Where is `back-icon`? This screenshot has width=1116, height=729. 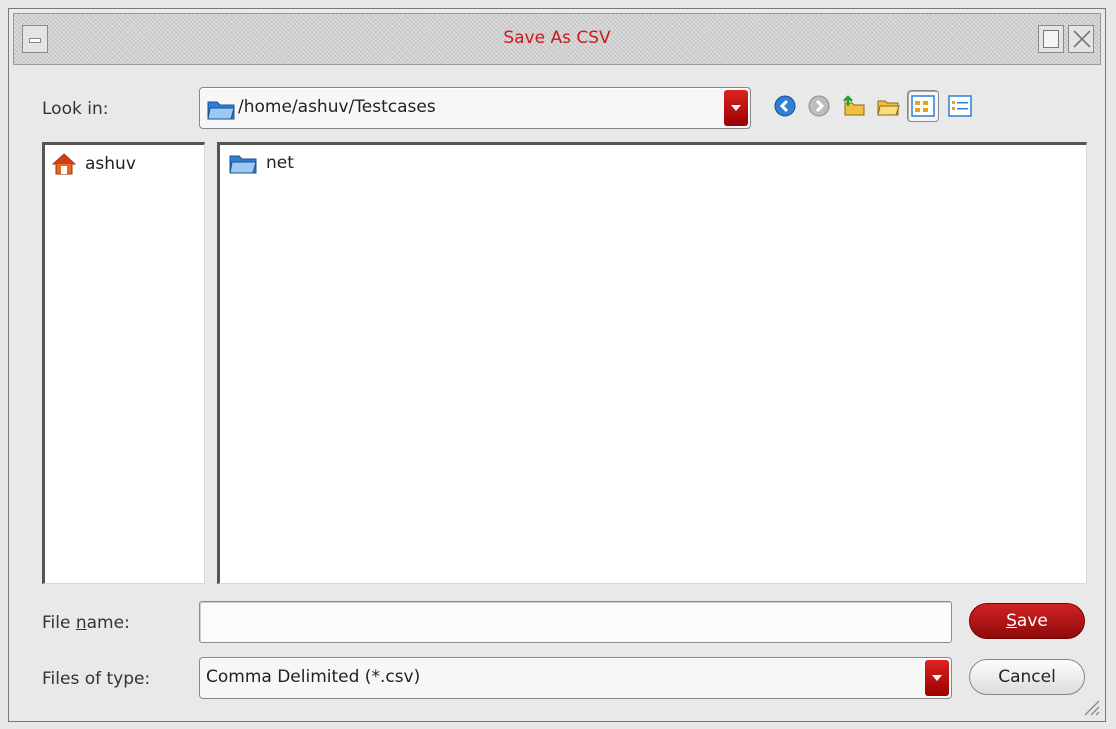 back-icon is located at coordinates (785, 106).